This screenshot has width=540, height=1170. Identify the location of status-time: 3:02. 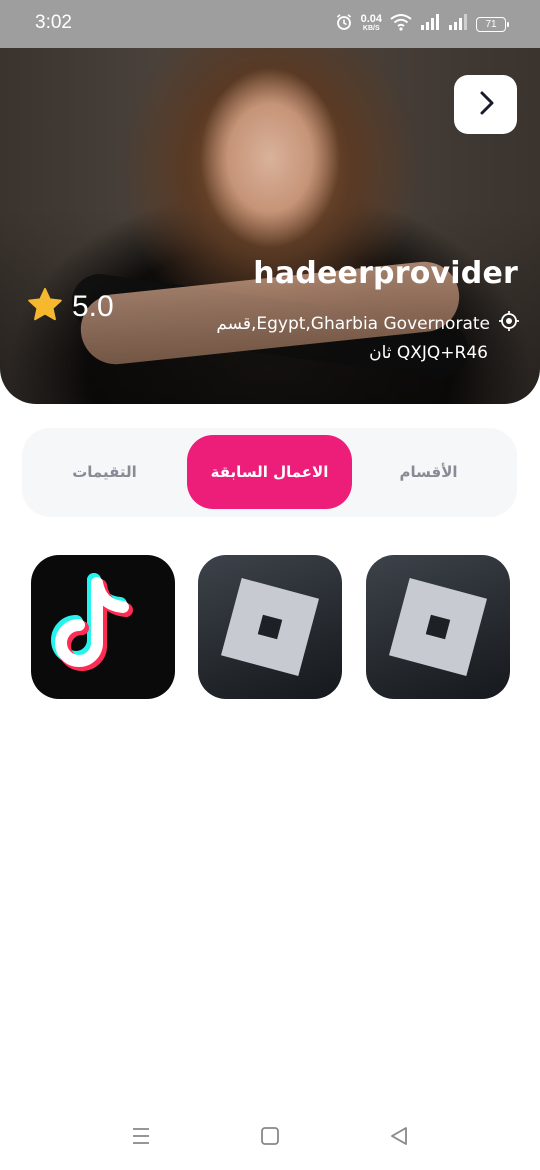
(53, 22).